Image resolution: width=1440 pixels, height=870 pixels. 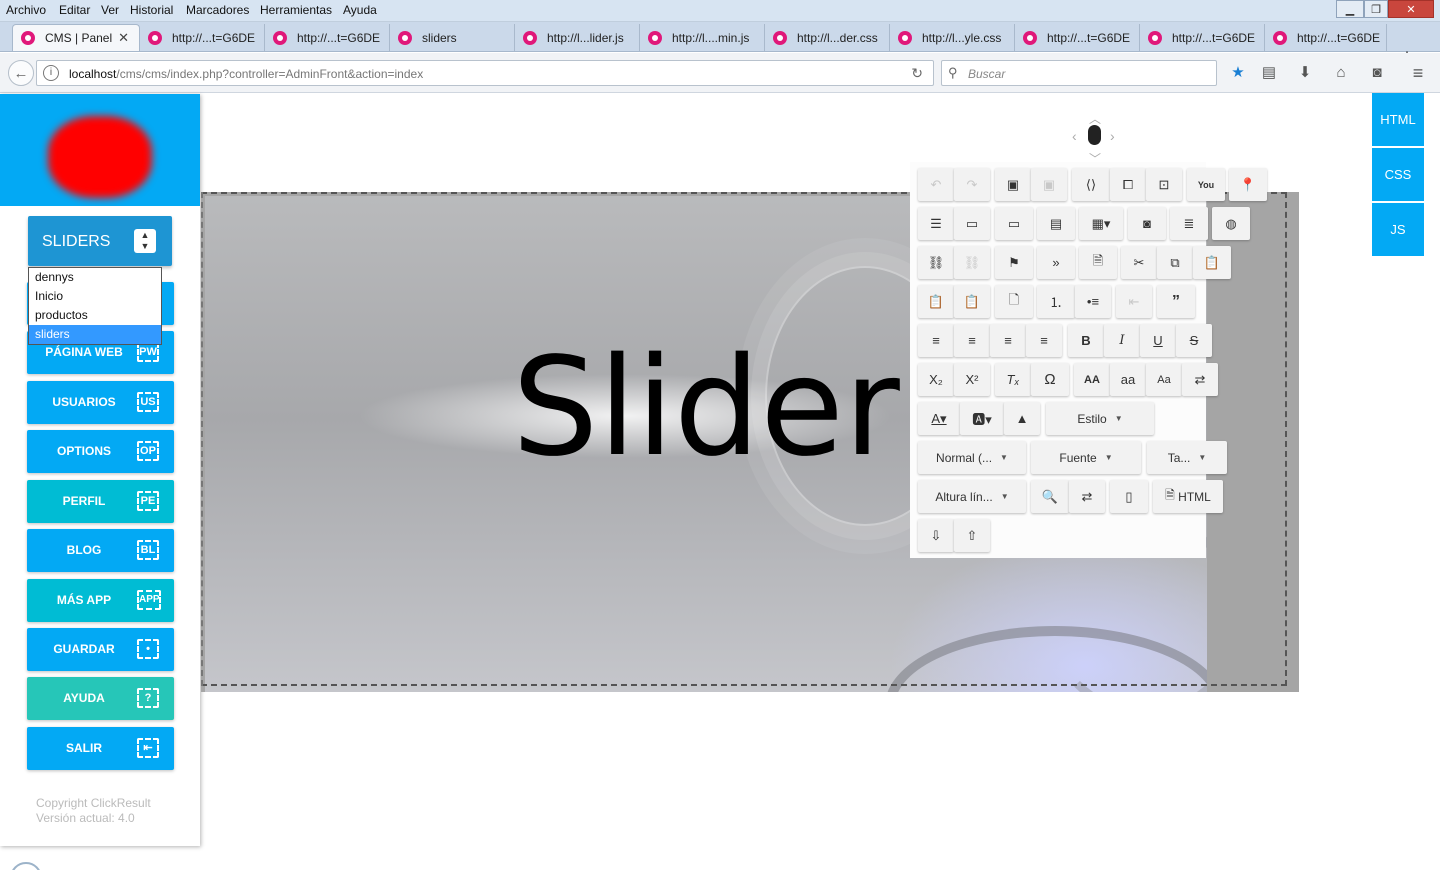 What do you see at coordinates (1014, 223) in the screenshot?
I see `button-element-icon: ▭` at bounding box center [1014, 223].